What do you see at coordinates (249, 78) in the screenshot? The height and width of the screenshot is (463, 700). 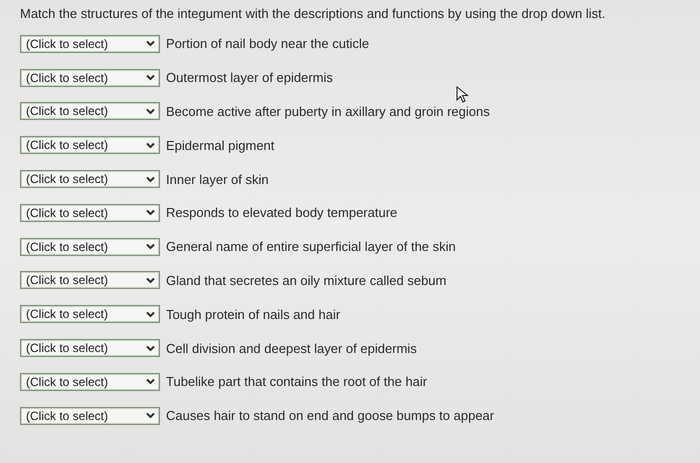 I see `description-text: Outermost layer of epidermis` at bounding box center [249, 78].